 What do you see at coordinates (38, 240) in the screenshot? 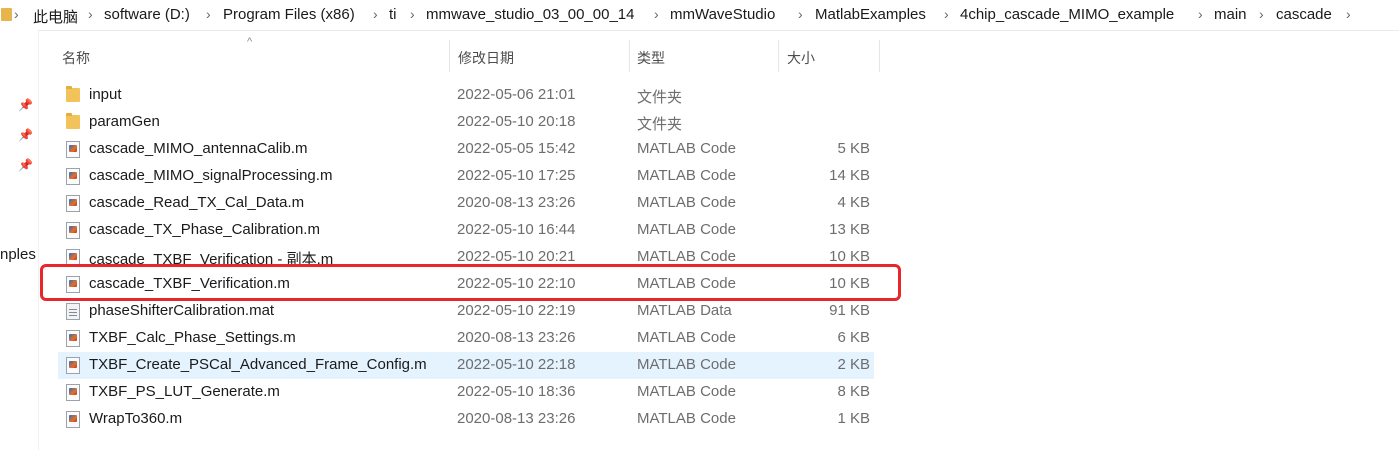
I see `pane-divider` at bounding box center [38, 240].